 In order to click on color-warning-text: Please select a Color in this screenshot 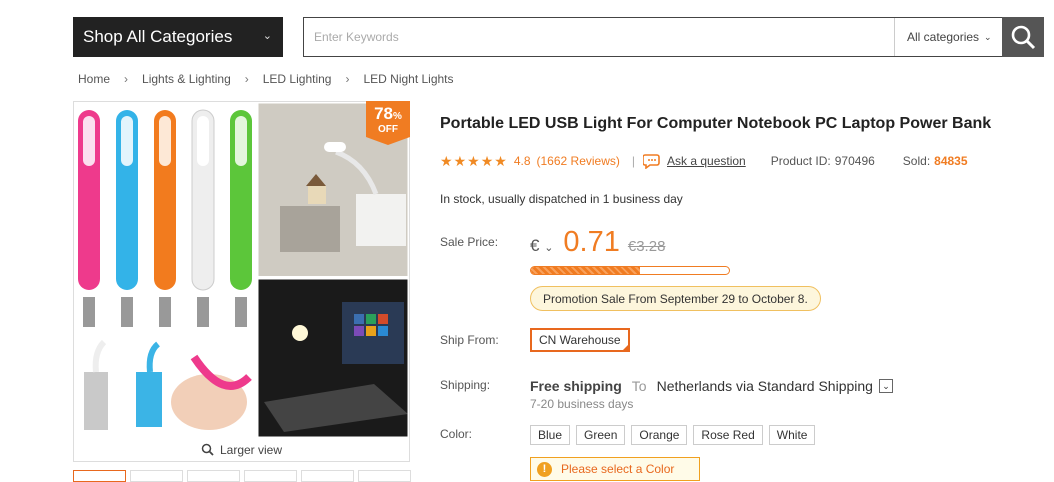, I will do `click(618, 469)`.